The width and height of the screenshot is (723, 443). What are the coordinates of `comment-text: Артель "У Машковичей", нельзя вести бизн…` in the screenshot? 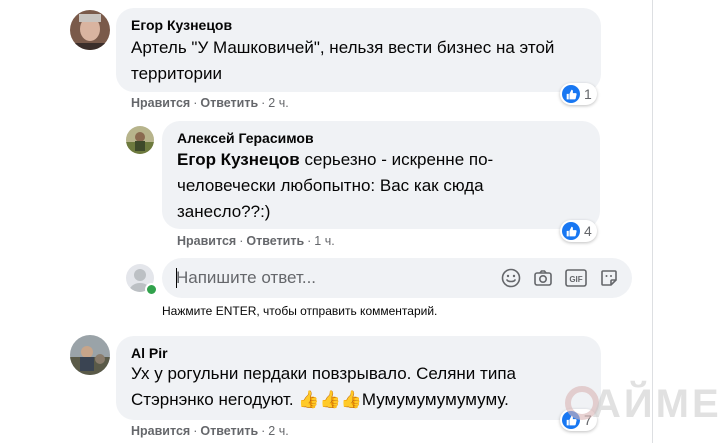 It's located at (363, 61).